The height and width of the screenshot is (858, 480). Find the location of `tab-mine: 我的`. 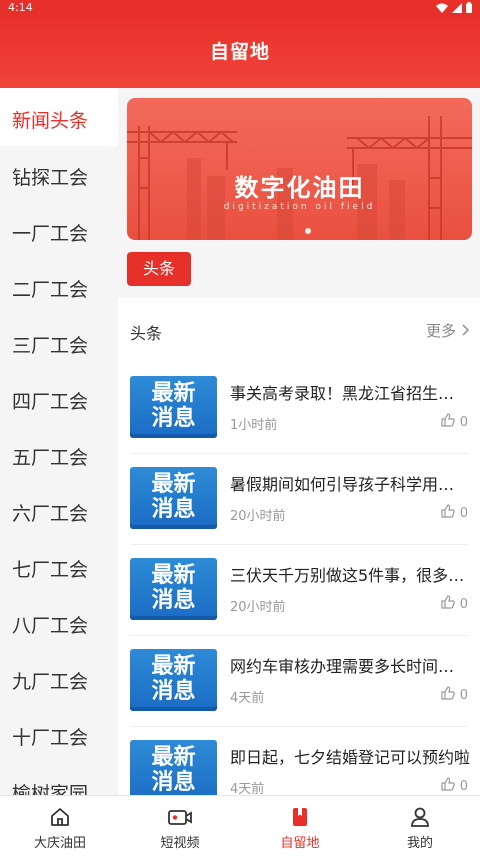

tab-mine: 我的 is located at coordinates (420, 827).